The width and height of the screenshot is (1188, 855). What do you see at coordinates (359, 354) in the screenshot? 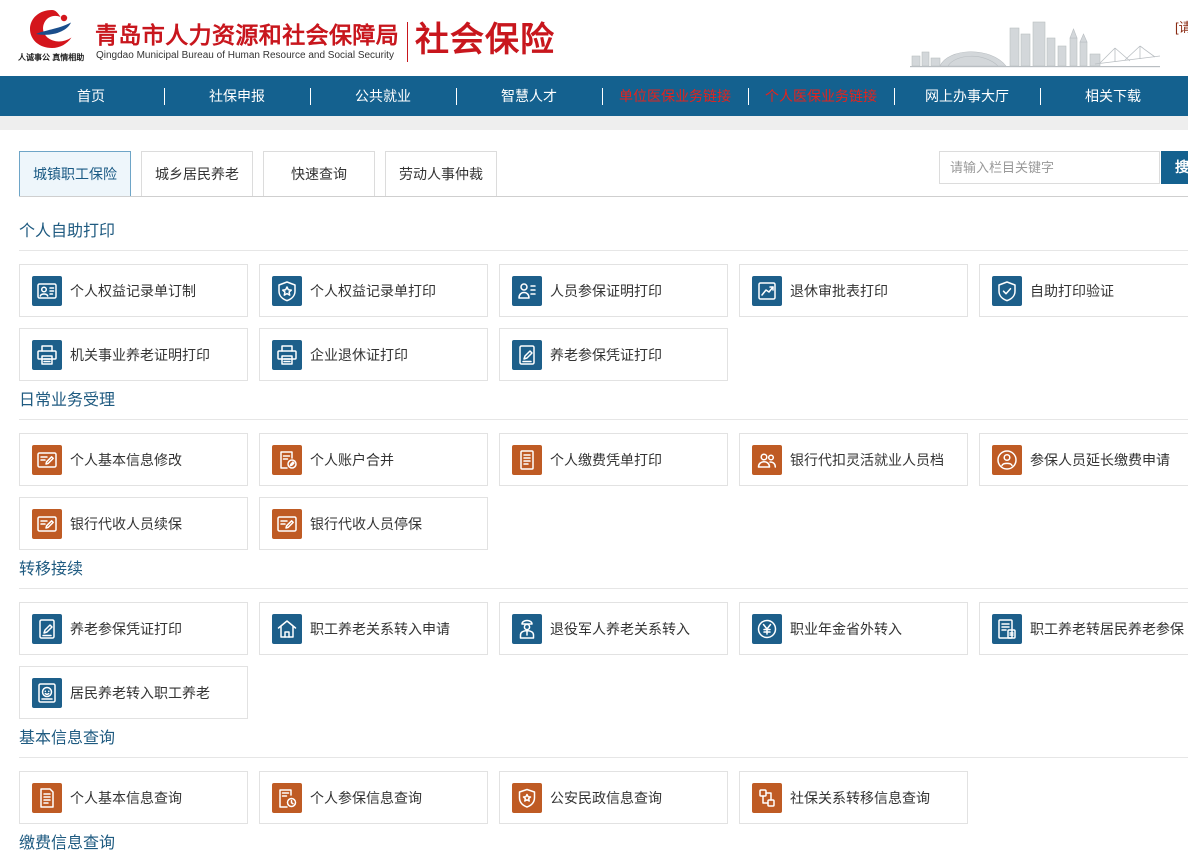
I see `card-label: 企业退休证打印` at bounding box center [359, 354].